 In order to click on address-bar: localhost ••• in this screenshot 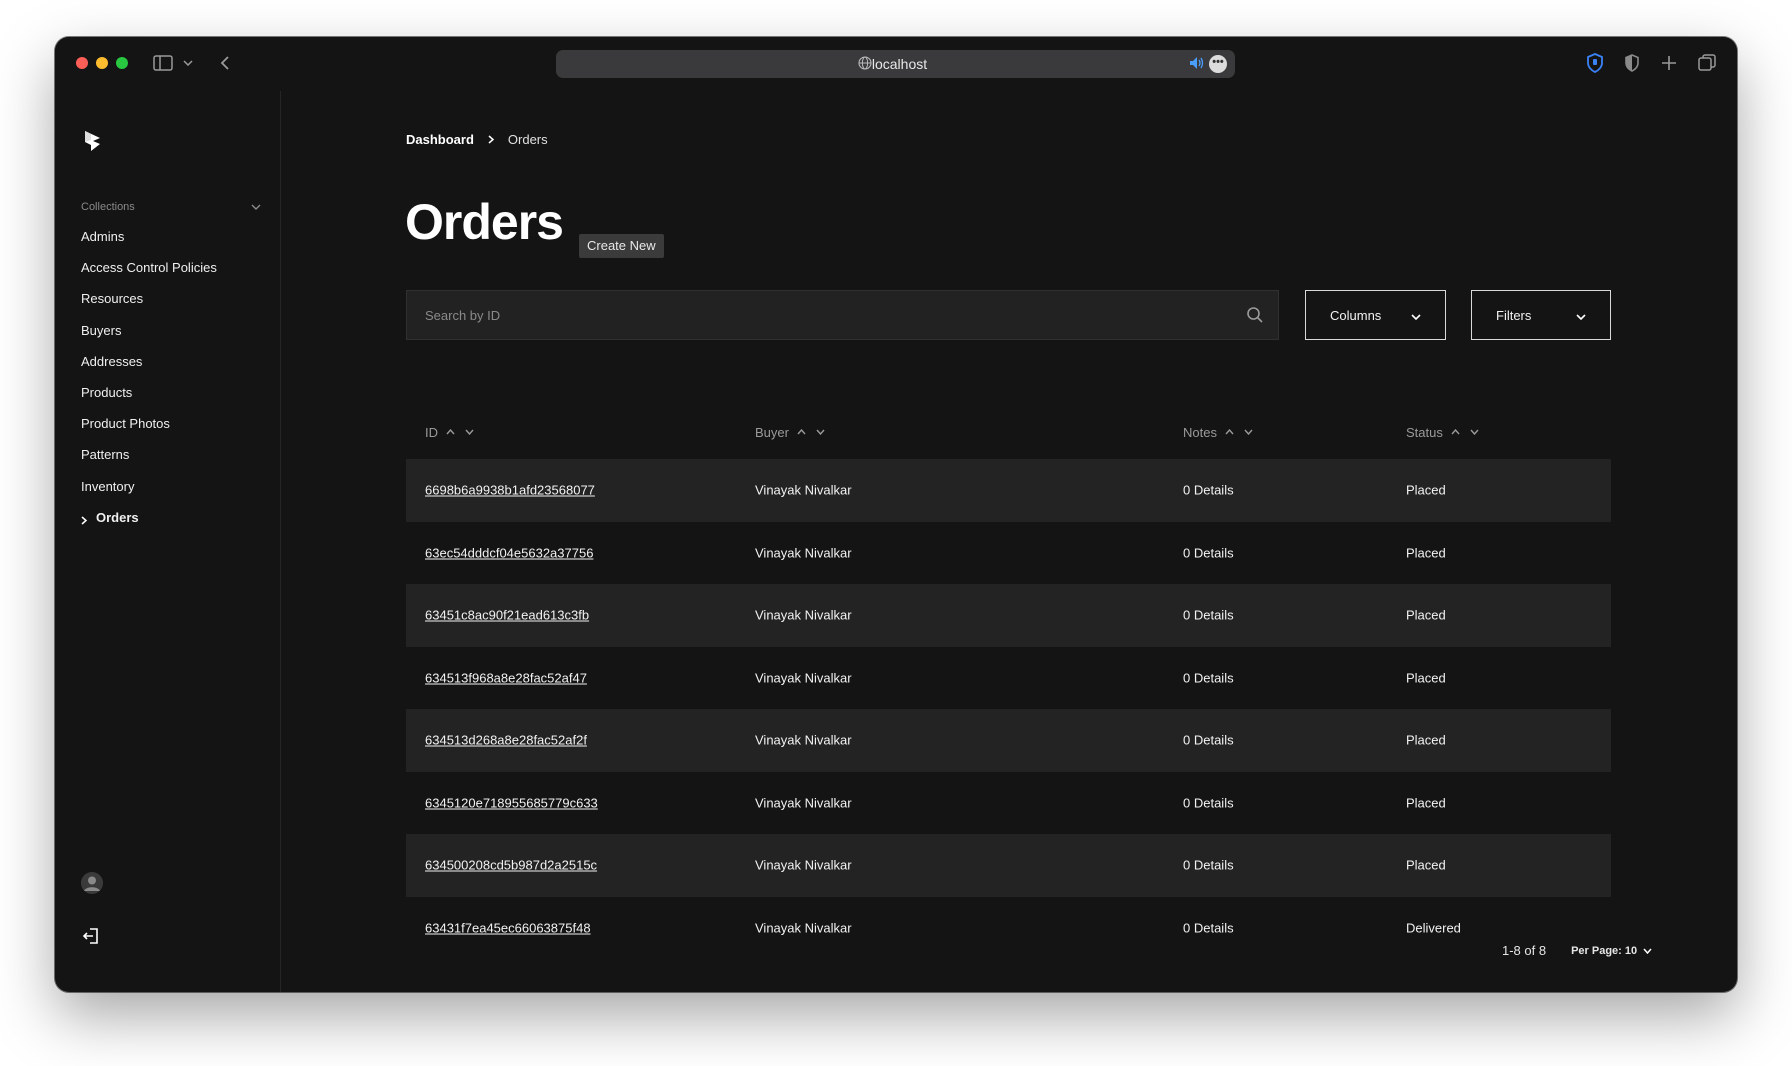, I will do `click(895, 64)`.